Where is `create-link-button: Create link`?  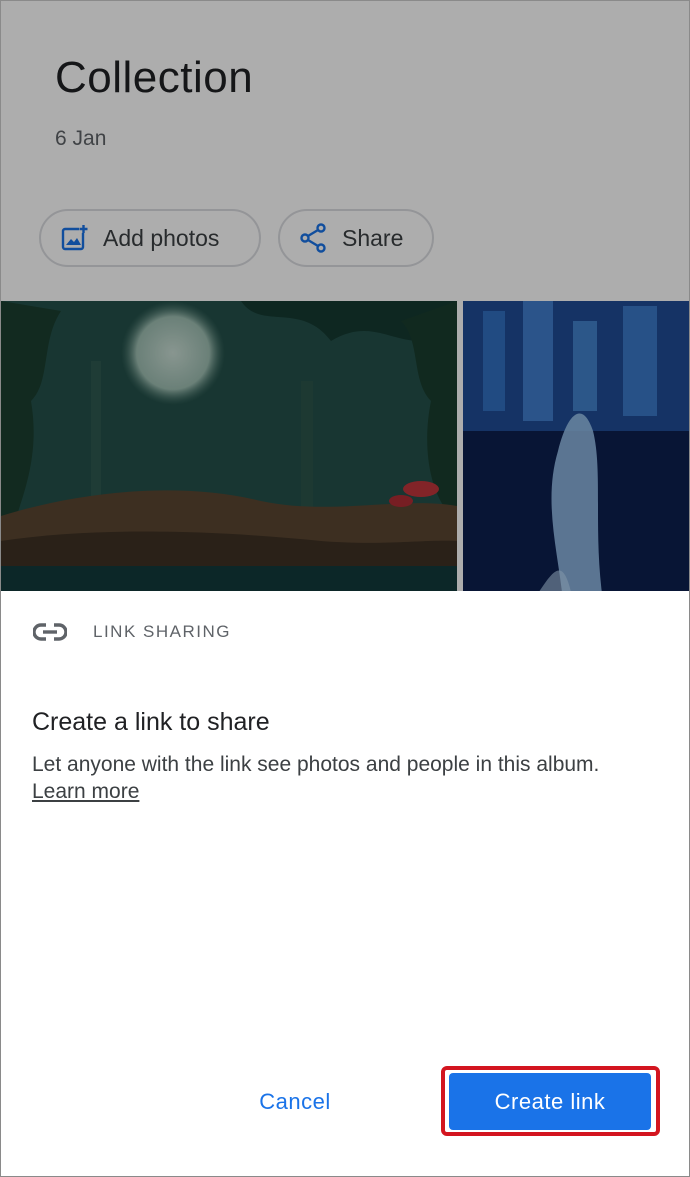 create-link-button: Create link is located at coordinates (550, 1101).